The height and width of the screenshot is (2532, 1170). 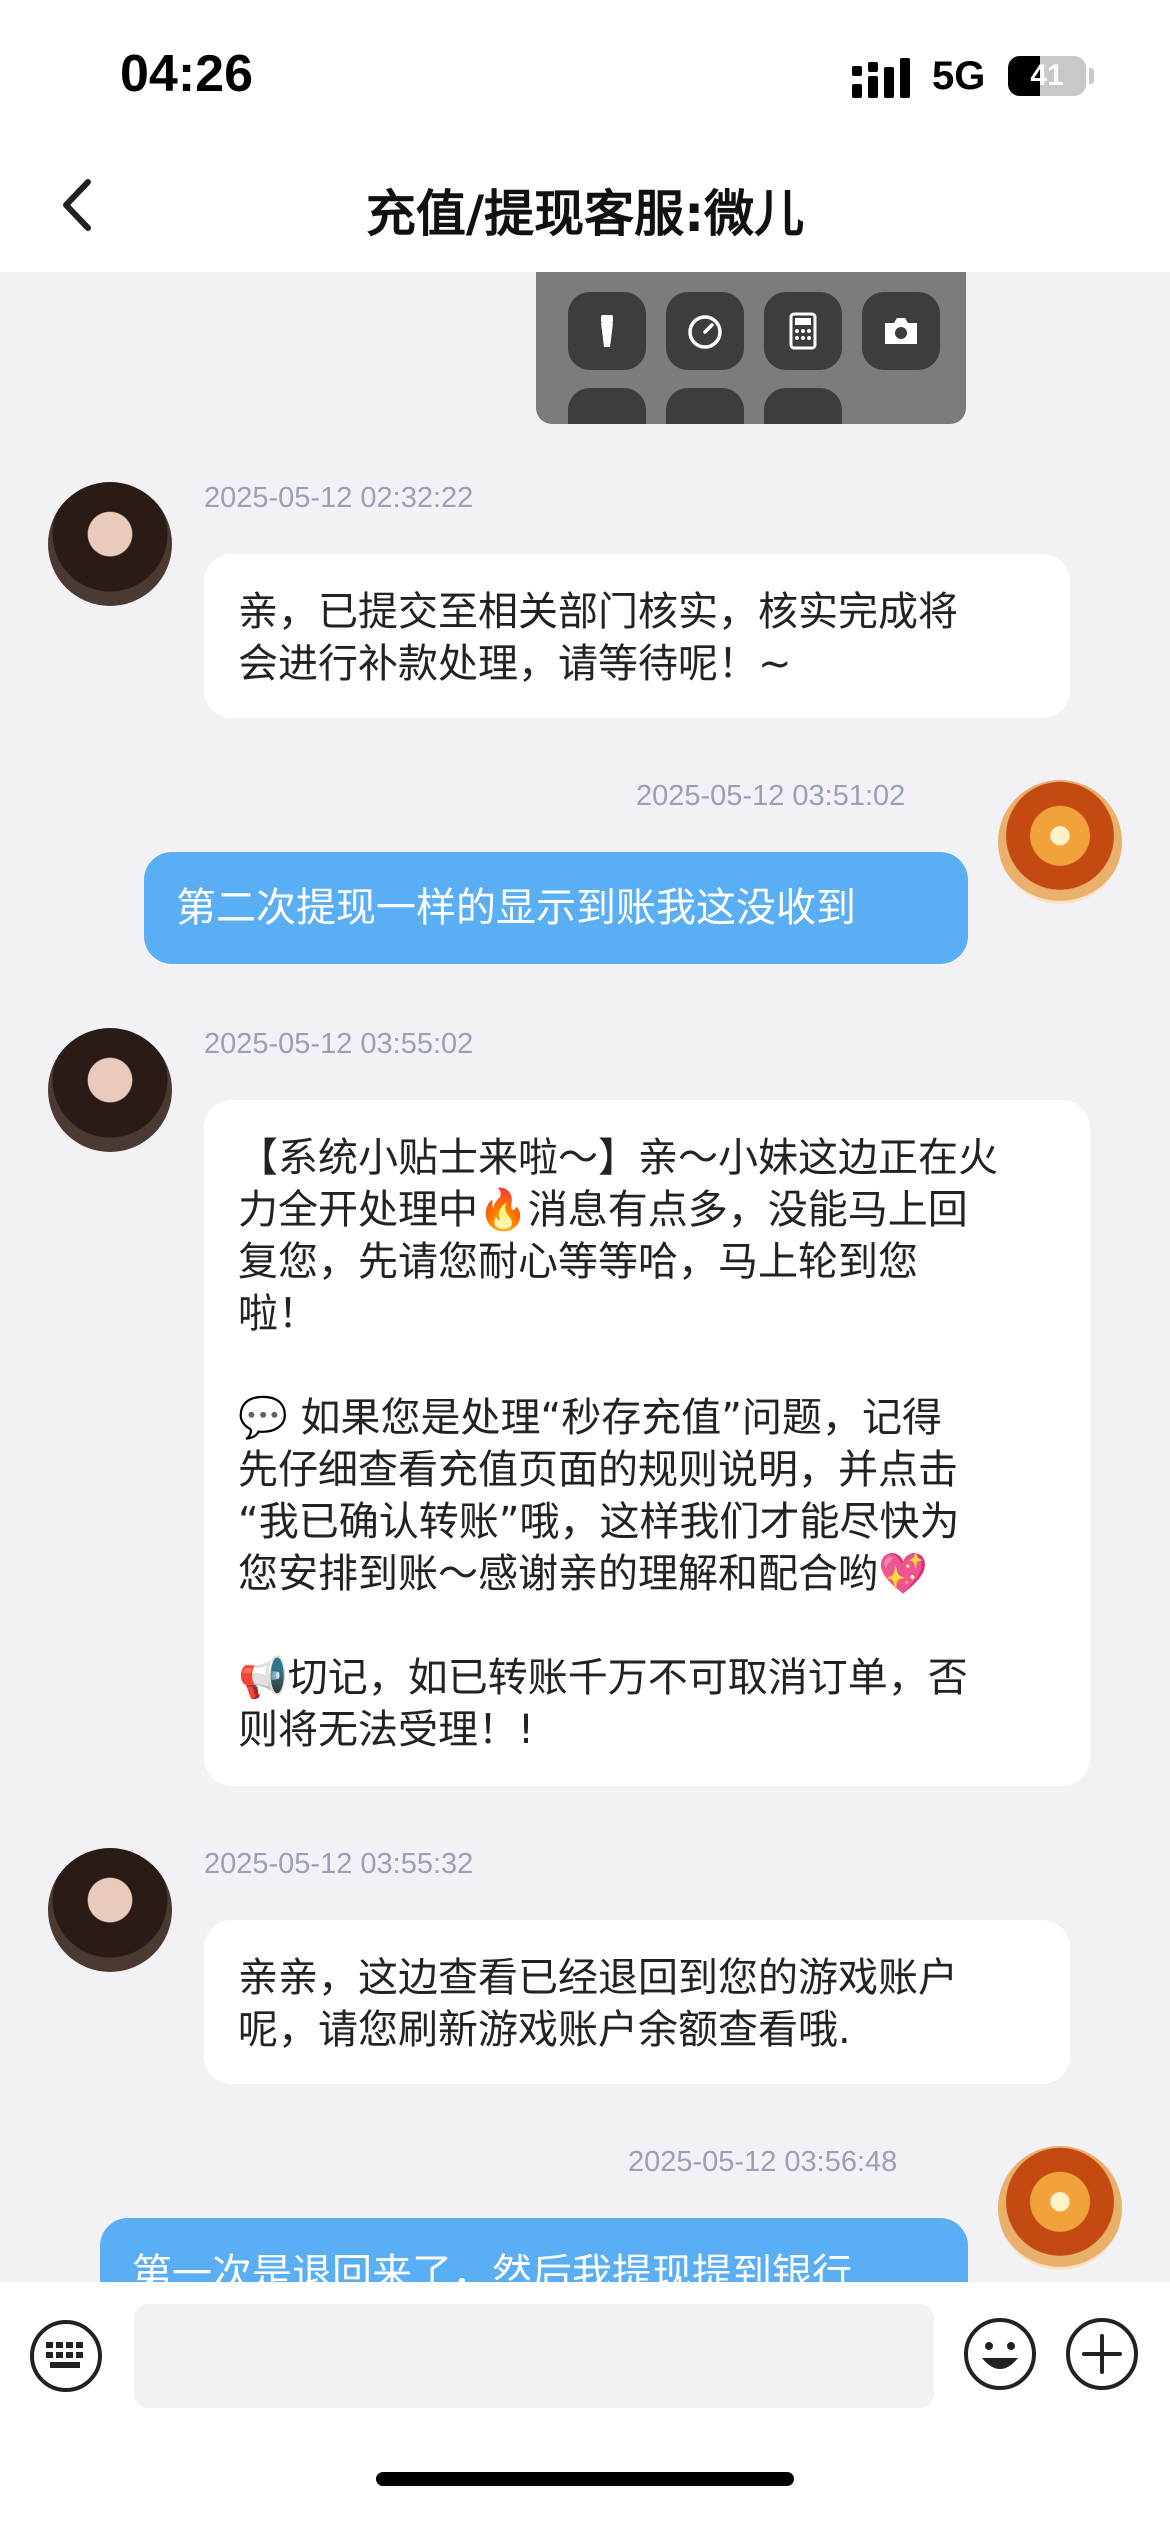 I want to click on calculator-icon, so click(x=803, y=331).